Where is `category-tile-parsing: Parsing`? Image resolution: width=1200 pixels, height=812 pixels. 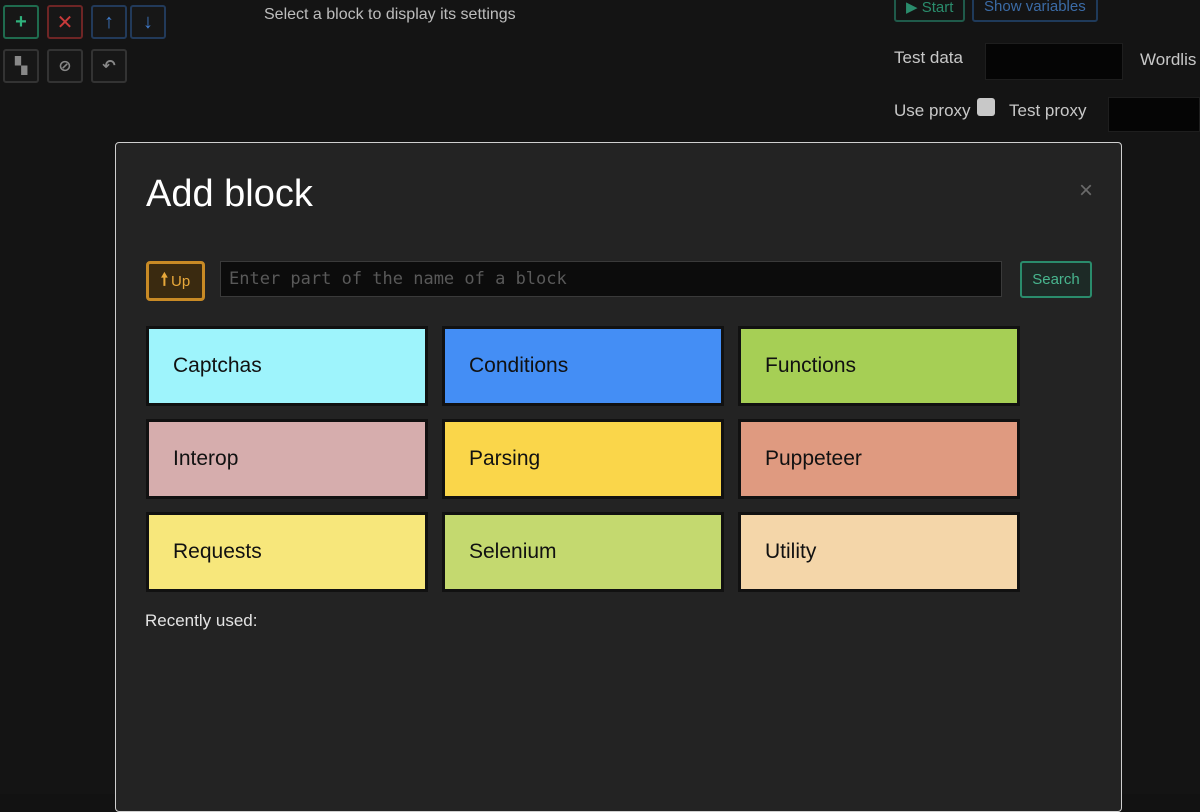
category-tile-parsing: Parsing is located at coordinates (583, 459).